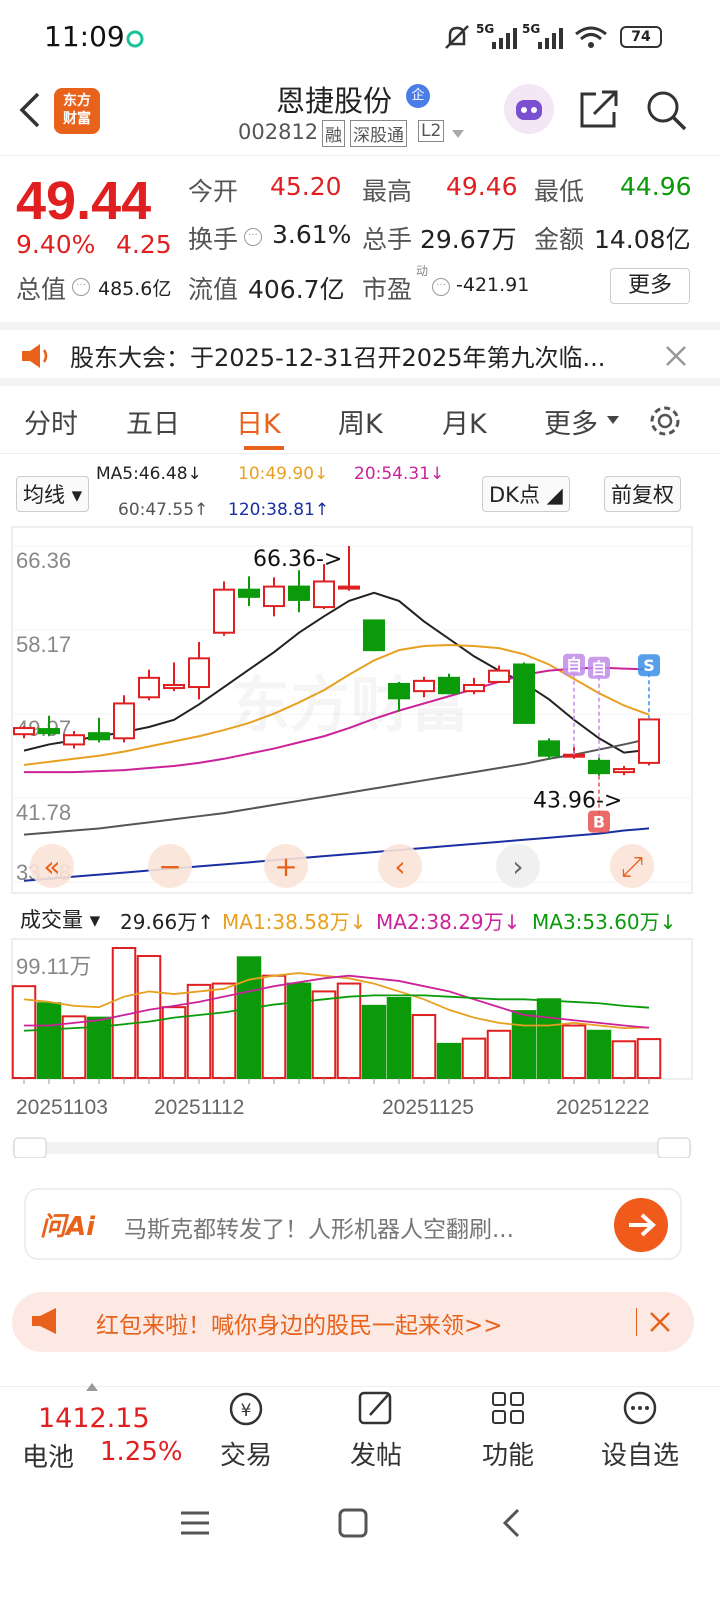 This screenshot has height=1600, width=720. What do you see at coordinates (84, 36) in the screenshot?
I see `status-time: 11:09` at bounding box center [84, 36].